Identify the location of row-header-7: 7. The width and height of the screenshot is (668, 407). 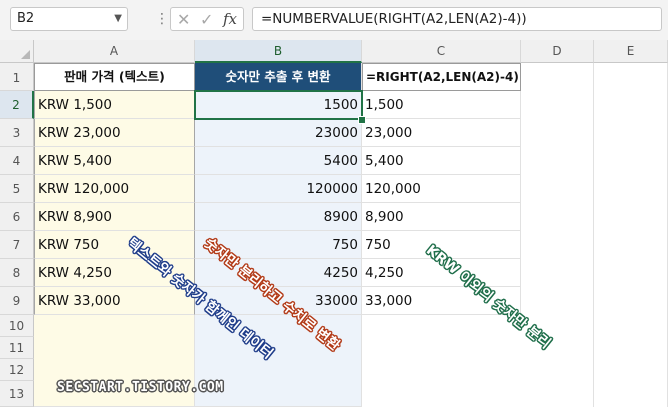
(17, 245).